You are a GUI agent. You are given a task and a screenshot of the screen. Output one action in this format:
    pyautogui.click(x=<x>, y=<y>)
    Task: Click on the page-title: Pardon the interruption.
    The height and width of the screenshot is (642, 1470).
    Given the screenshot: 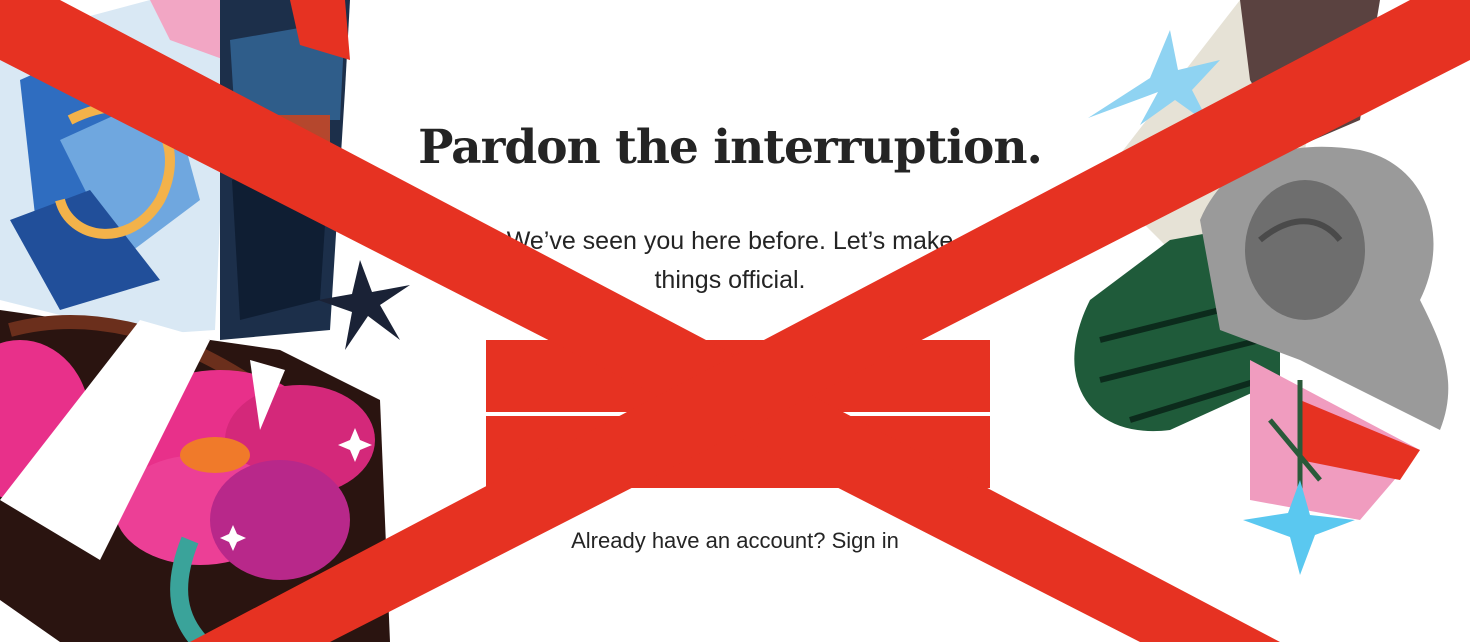 What is the action you would take?
    pyautogui.click(x=730, y=147)
    